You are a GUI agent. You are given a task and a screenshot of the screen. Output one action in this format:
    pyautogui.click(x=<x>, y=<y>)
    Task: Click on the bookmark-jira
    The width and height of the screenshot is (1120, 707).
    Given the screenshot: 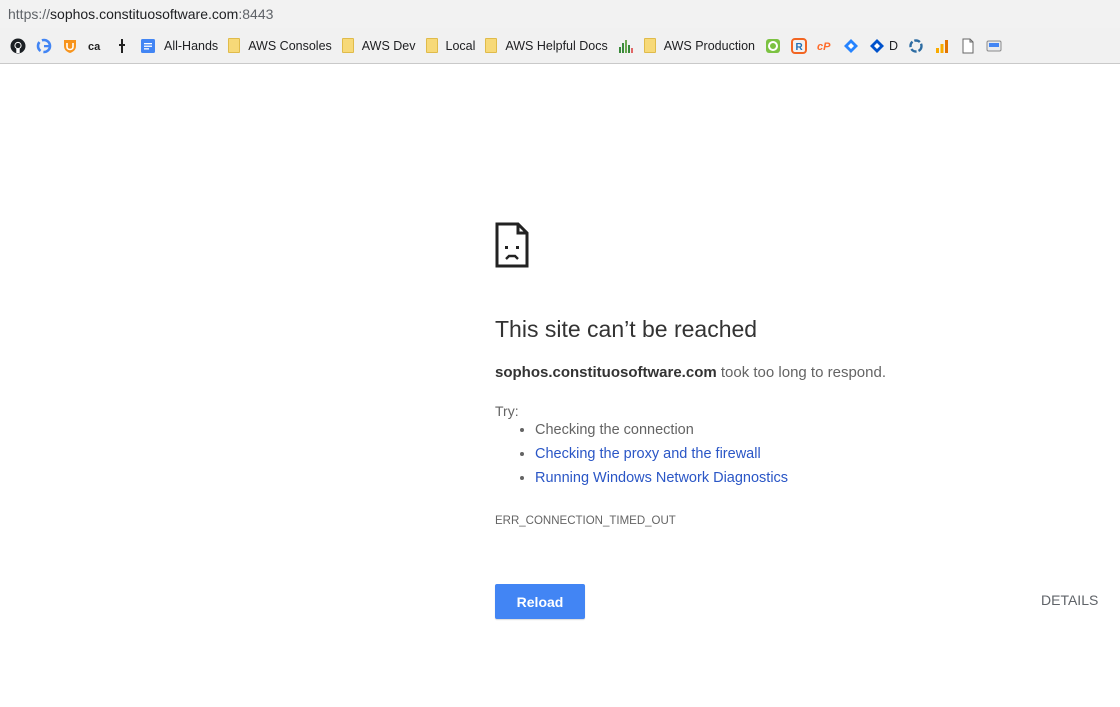 What is the action you would take?
    pyautogui.click(x=851, y=46)
    